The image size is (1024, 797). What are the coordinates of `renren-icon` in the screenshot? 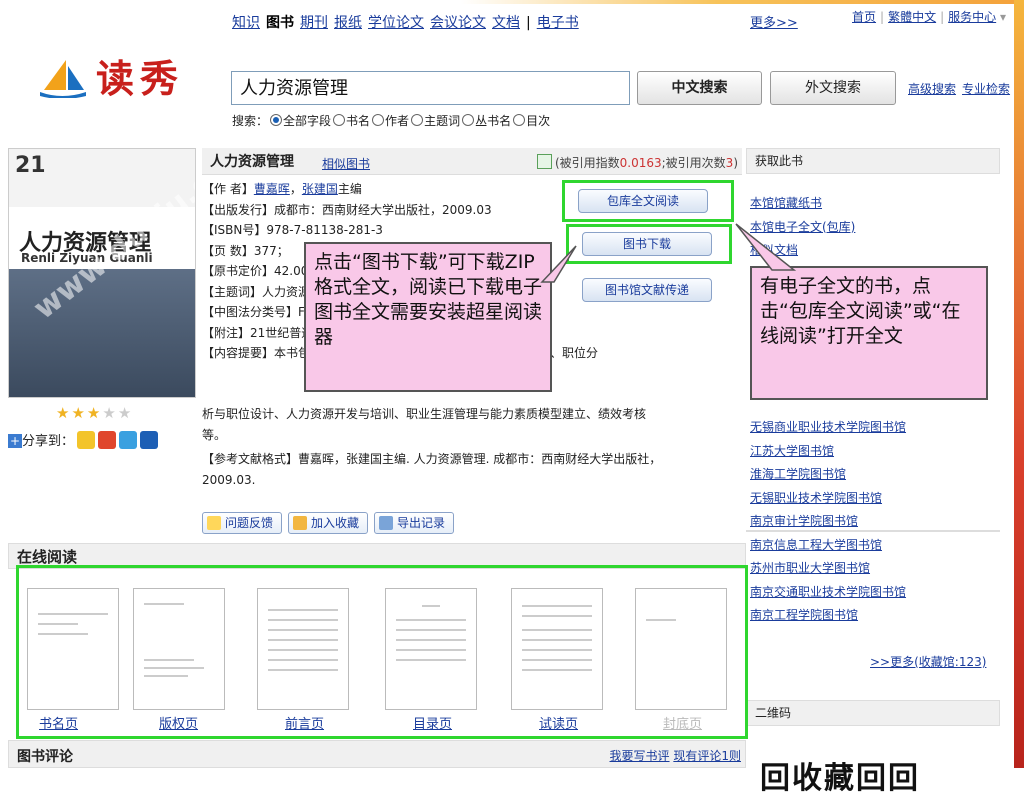 It's located at (149, 440).